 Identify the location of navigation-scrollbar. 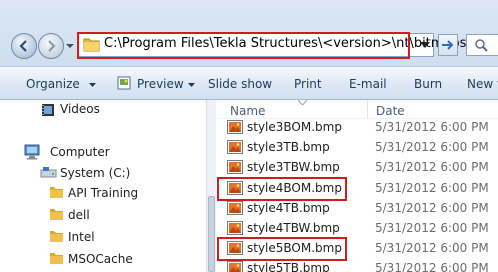
(211, 186).